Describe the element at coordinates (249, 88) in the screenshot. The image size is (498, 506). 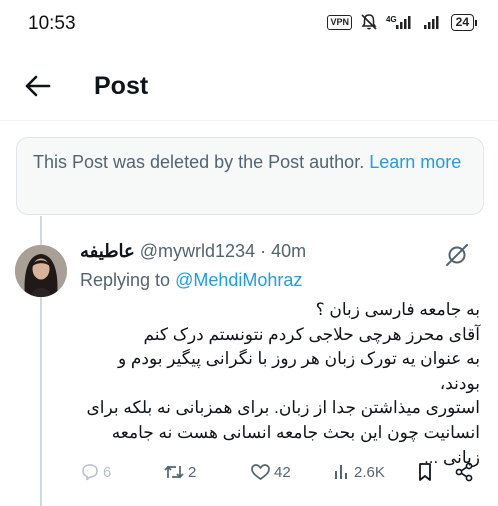
I see `top-bar: Post` at that location.